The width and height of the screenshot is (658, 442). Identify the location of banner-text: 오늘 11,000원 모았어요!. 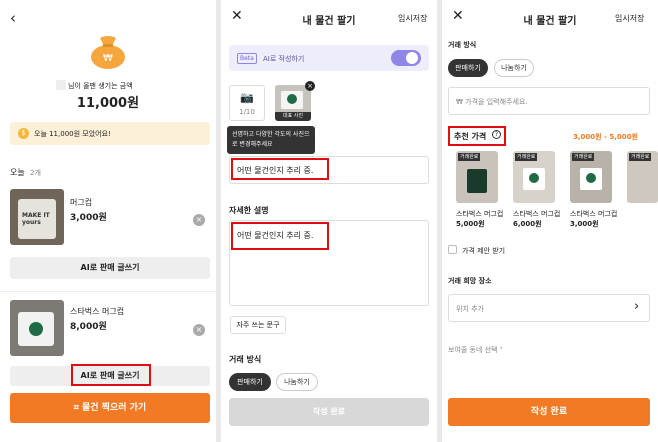
(72, 134).